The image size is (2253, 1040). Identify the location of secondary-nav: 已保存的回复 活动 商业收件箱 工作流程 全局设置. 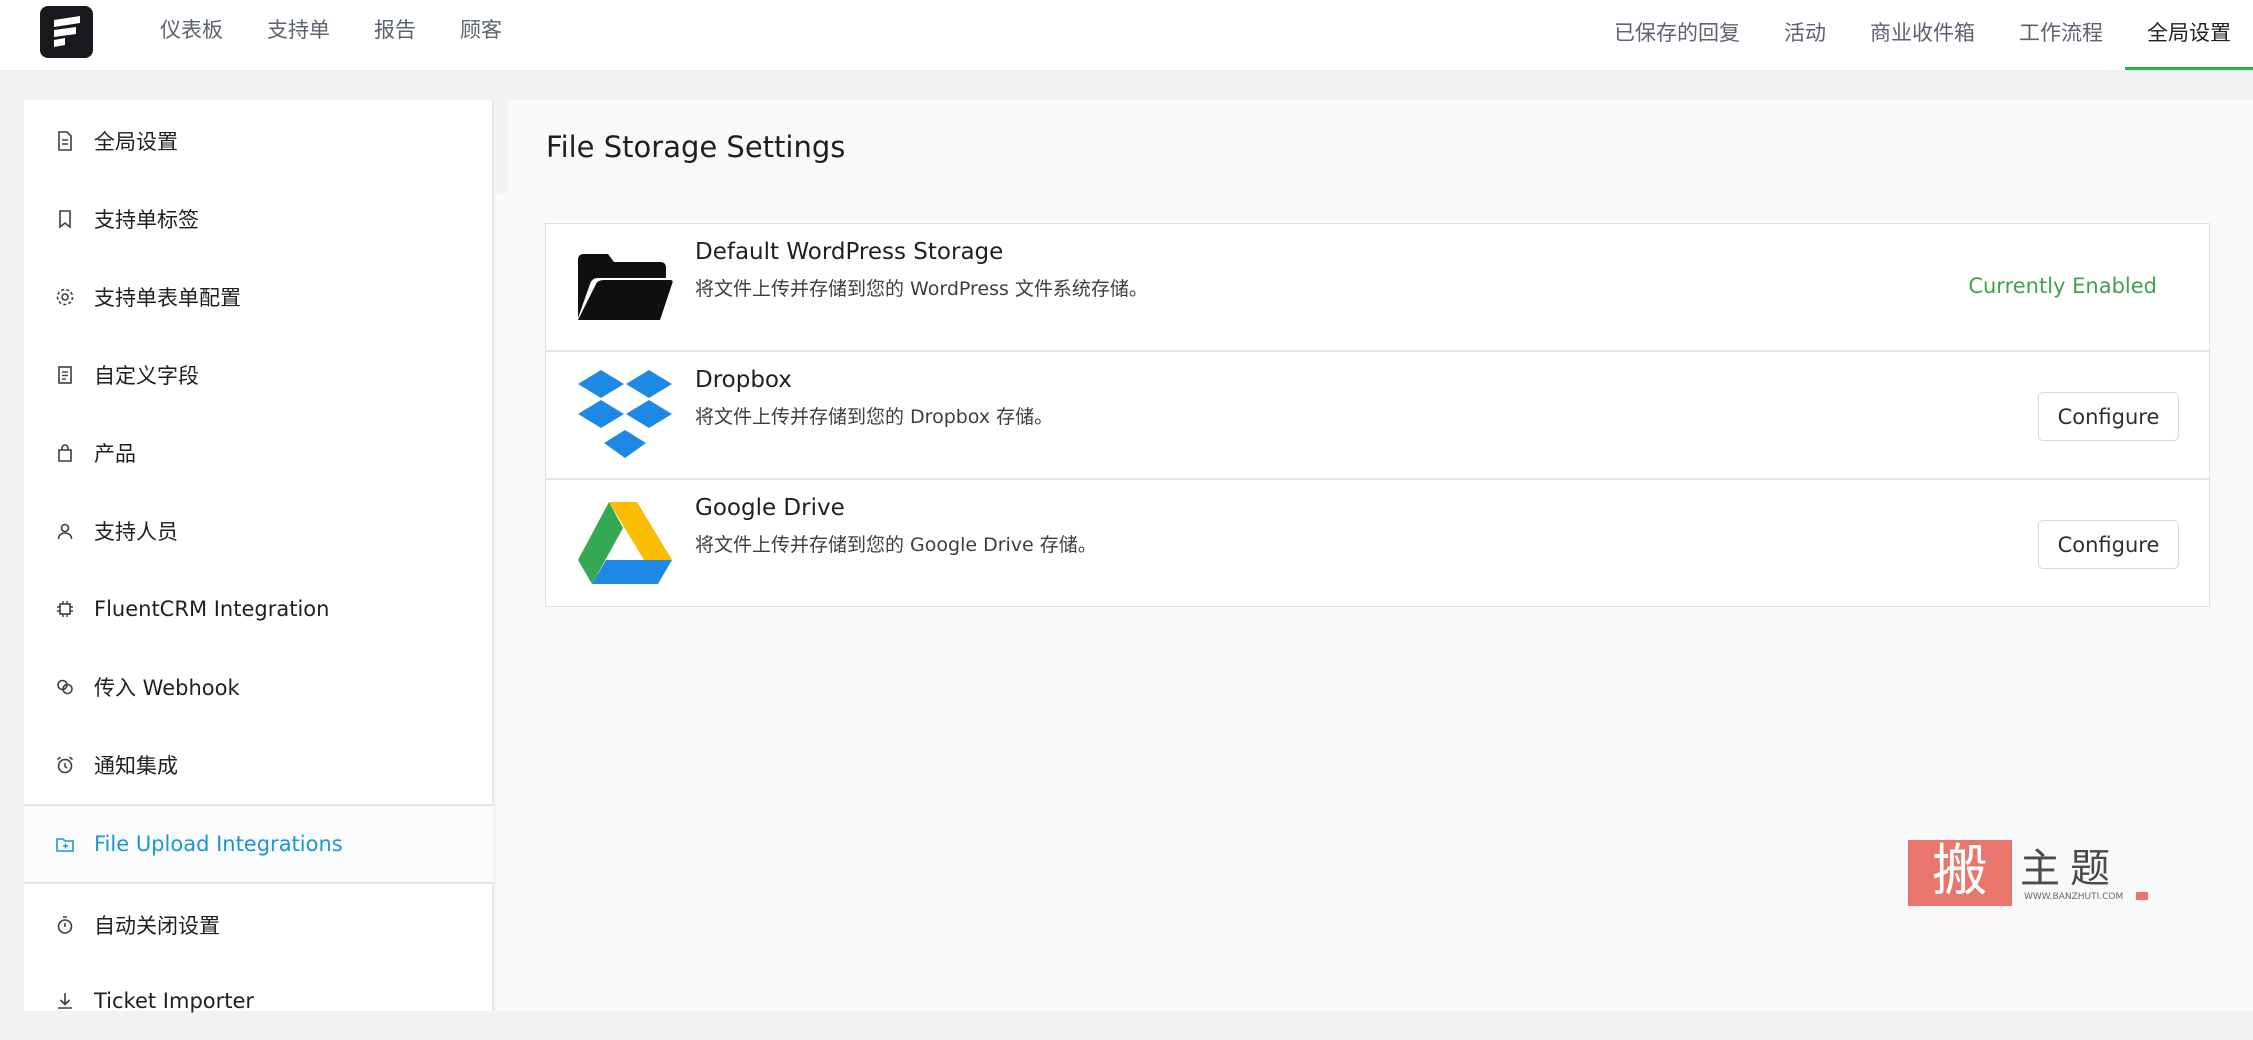
(1922, 35).